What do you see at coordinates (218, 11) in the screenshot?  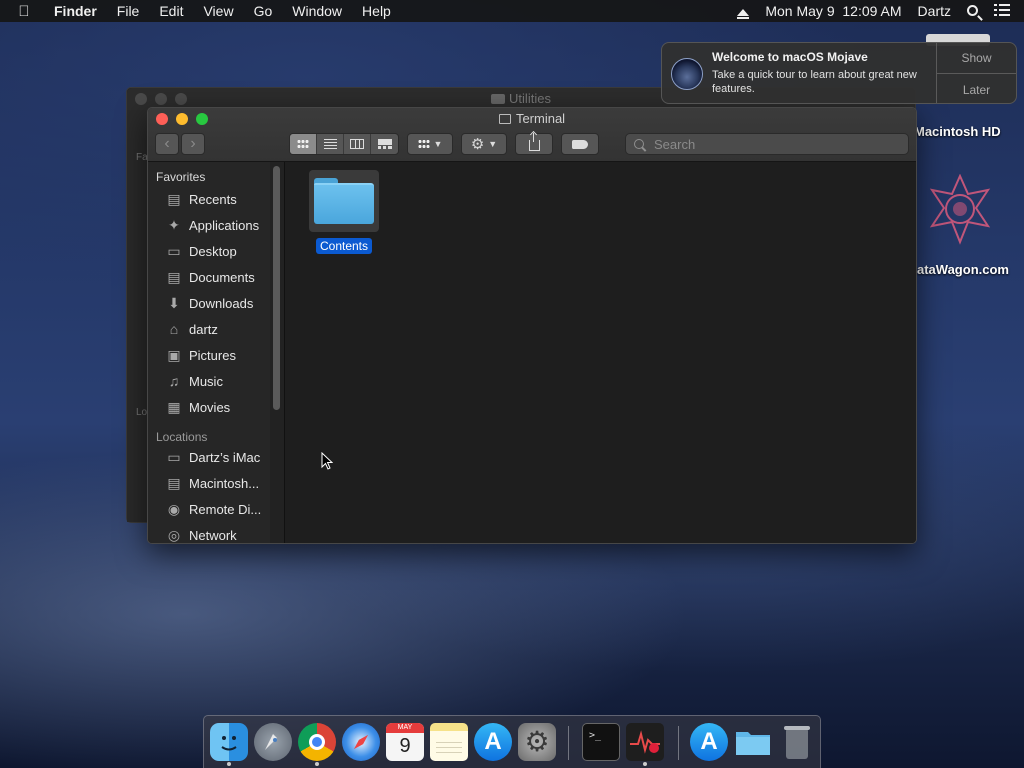 I see `menu-view: View` at bounding box center [218, 11].